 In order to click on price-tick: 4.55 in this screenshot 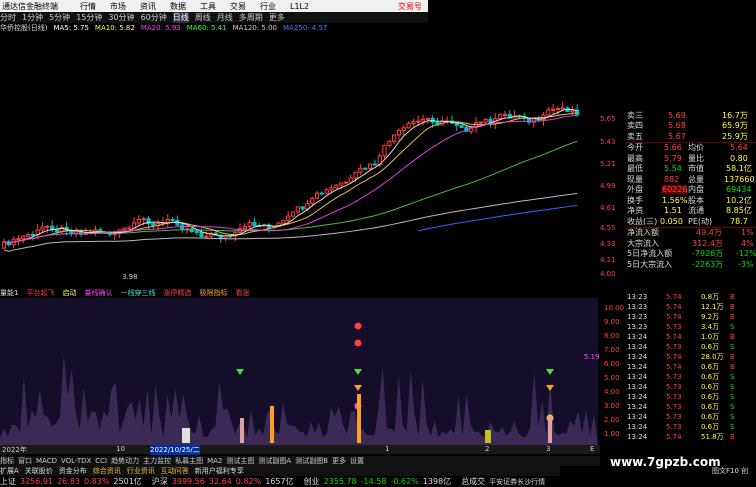, I will do `click(608, 228)`.